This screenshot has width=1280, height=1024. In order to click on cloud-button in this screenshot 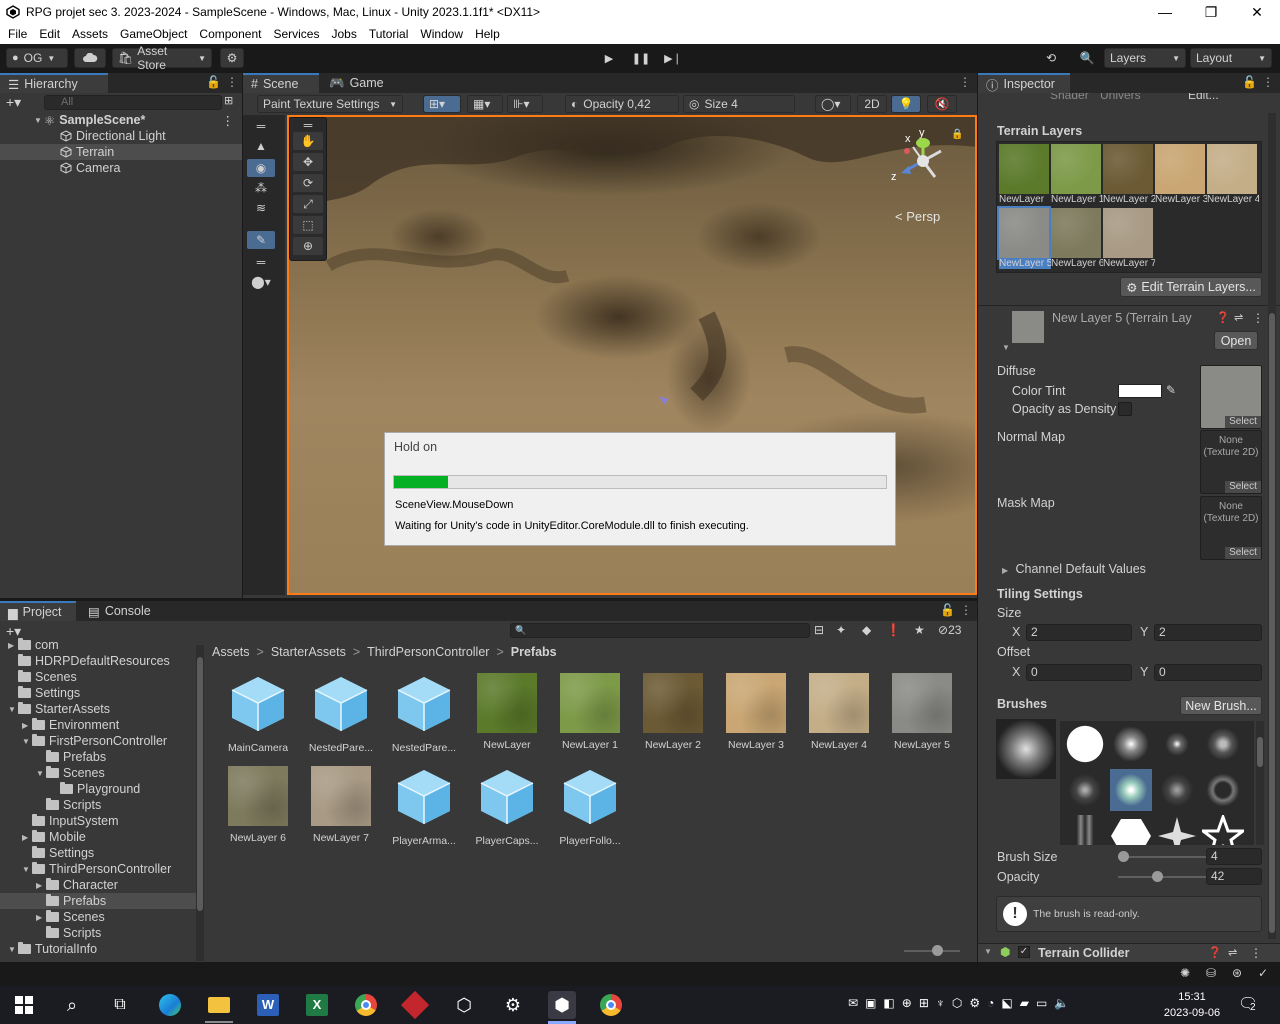, I will do `click(90, 58)`.